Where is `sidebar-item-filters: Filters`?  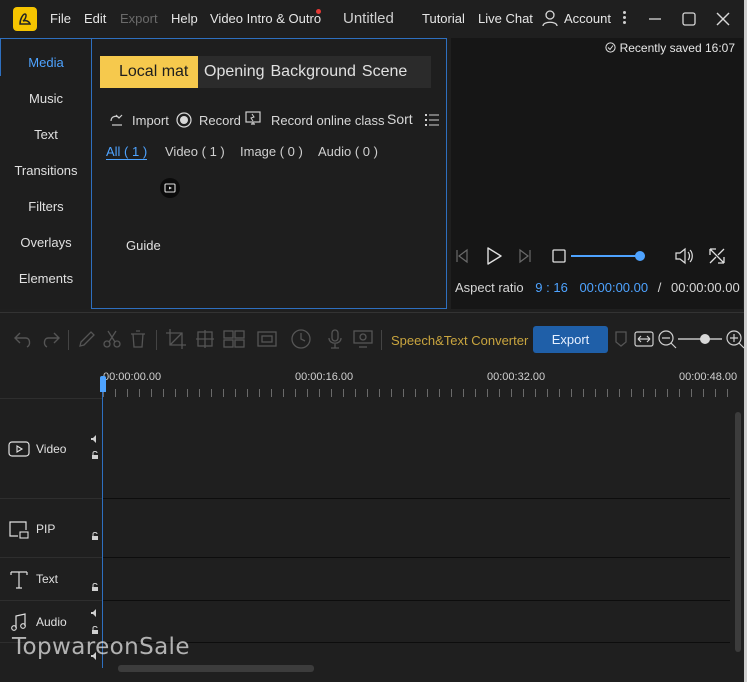 sidebar-item-filters: Filters is located at coordinates (46, 206).